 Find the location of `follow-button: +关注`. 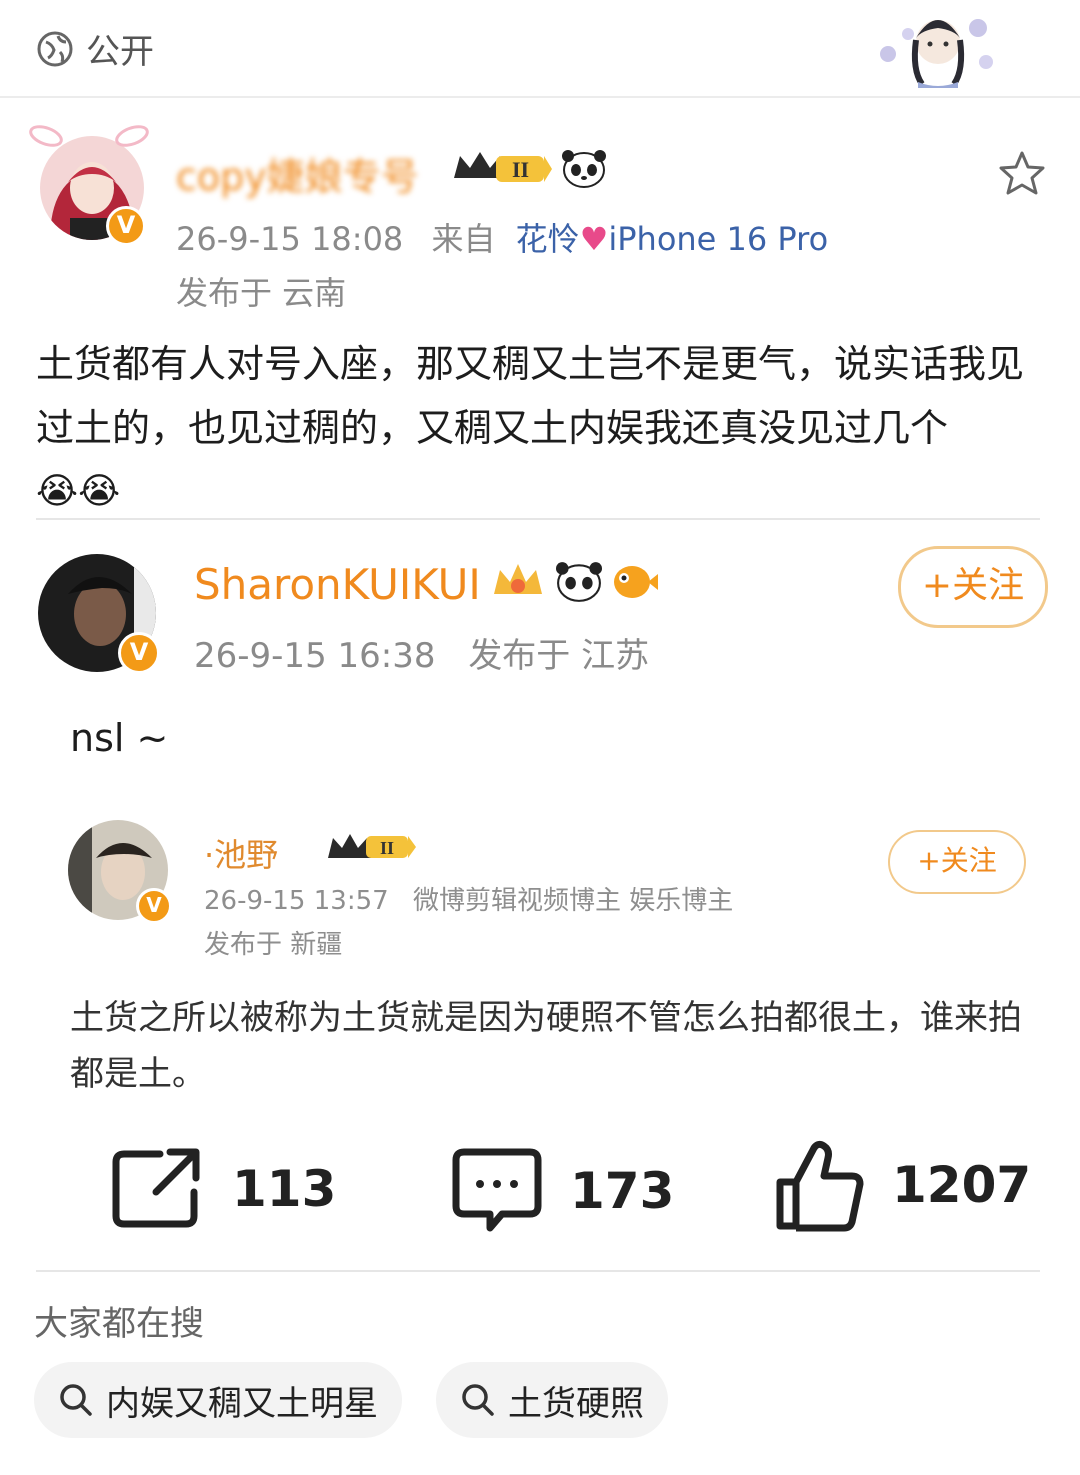

follow-button: +关注 is located at coordinates (973, 587).